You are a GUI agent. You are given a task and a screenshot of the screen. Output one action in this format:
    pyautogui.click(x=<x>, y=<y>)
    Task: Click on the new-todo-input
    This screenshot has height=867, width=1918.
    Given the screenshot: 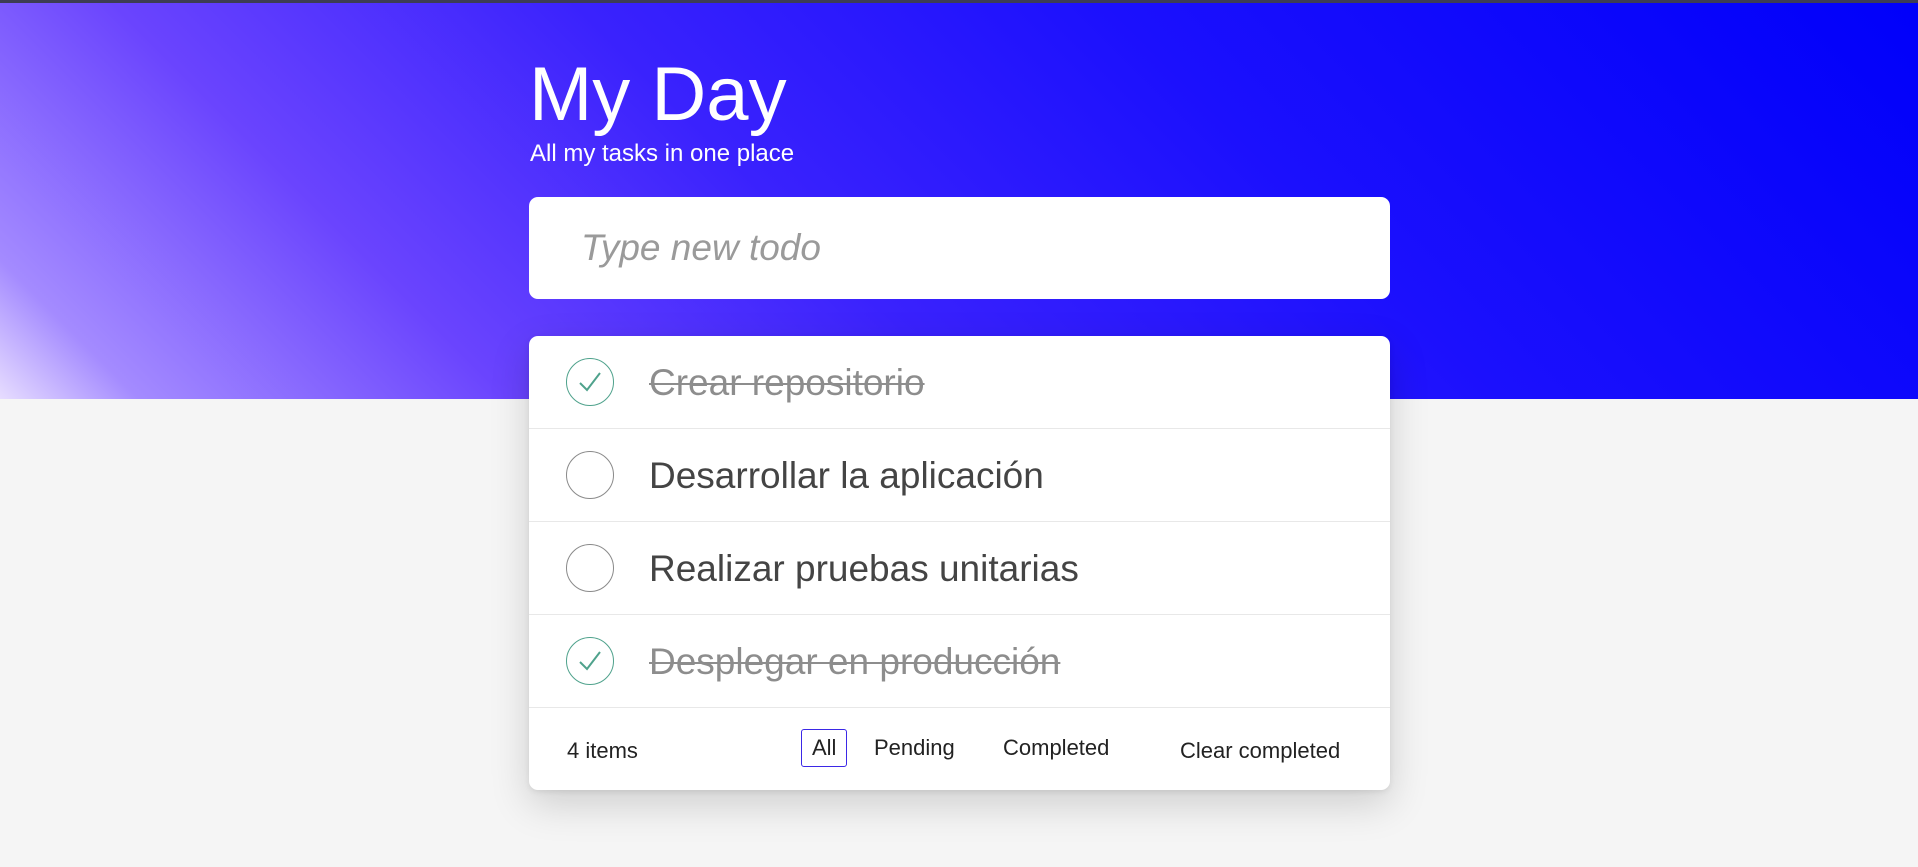 What is the action you would take?
    pyautogui.click(x=959, y=248)
    